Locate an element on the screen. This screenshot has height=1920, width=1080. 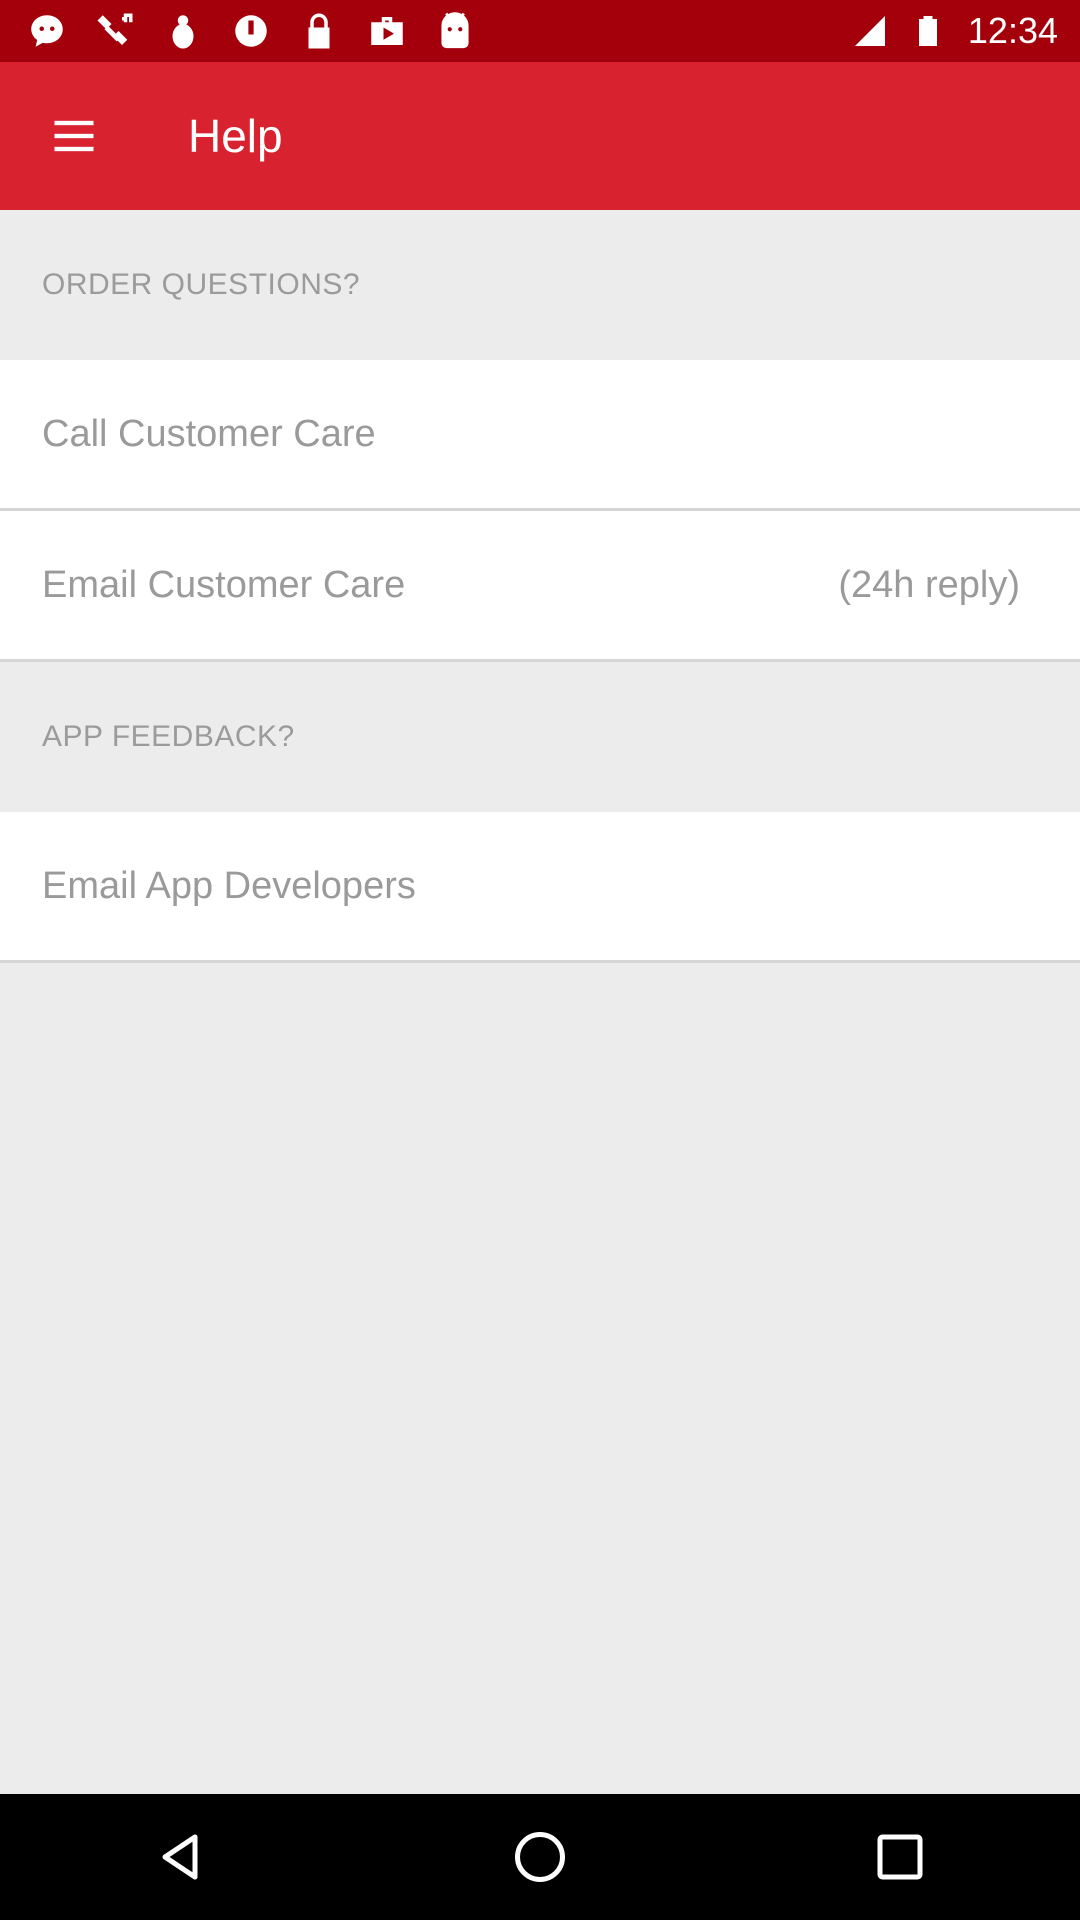
notification-icon is located at coordinates (47, 31).